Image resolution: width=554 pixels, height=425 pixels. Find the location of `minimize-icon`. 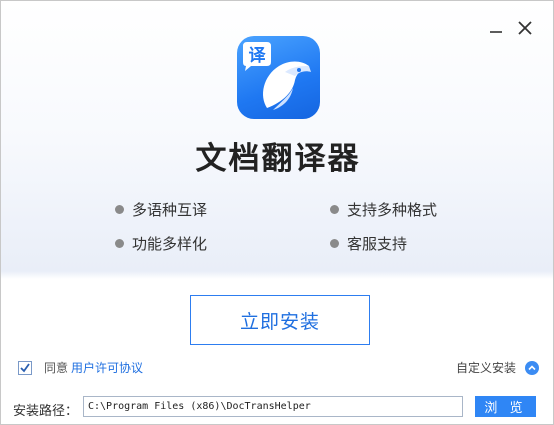

minimize-icon is located at coordinates (496, 32).